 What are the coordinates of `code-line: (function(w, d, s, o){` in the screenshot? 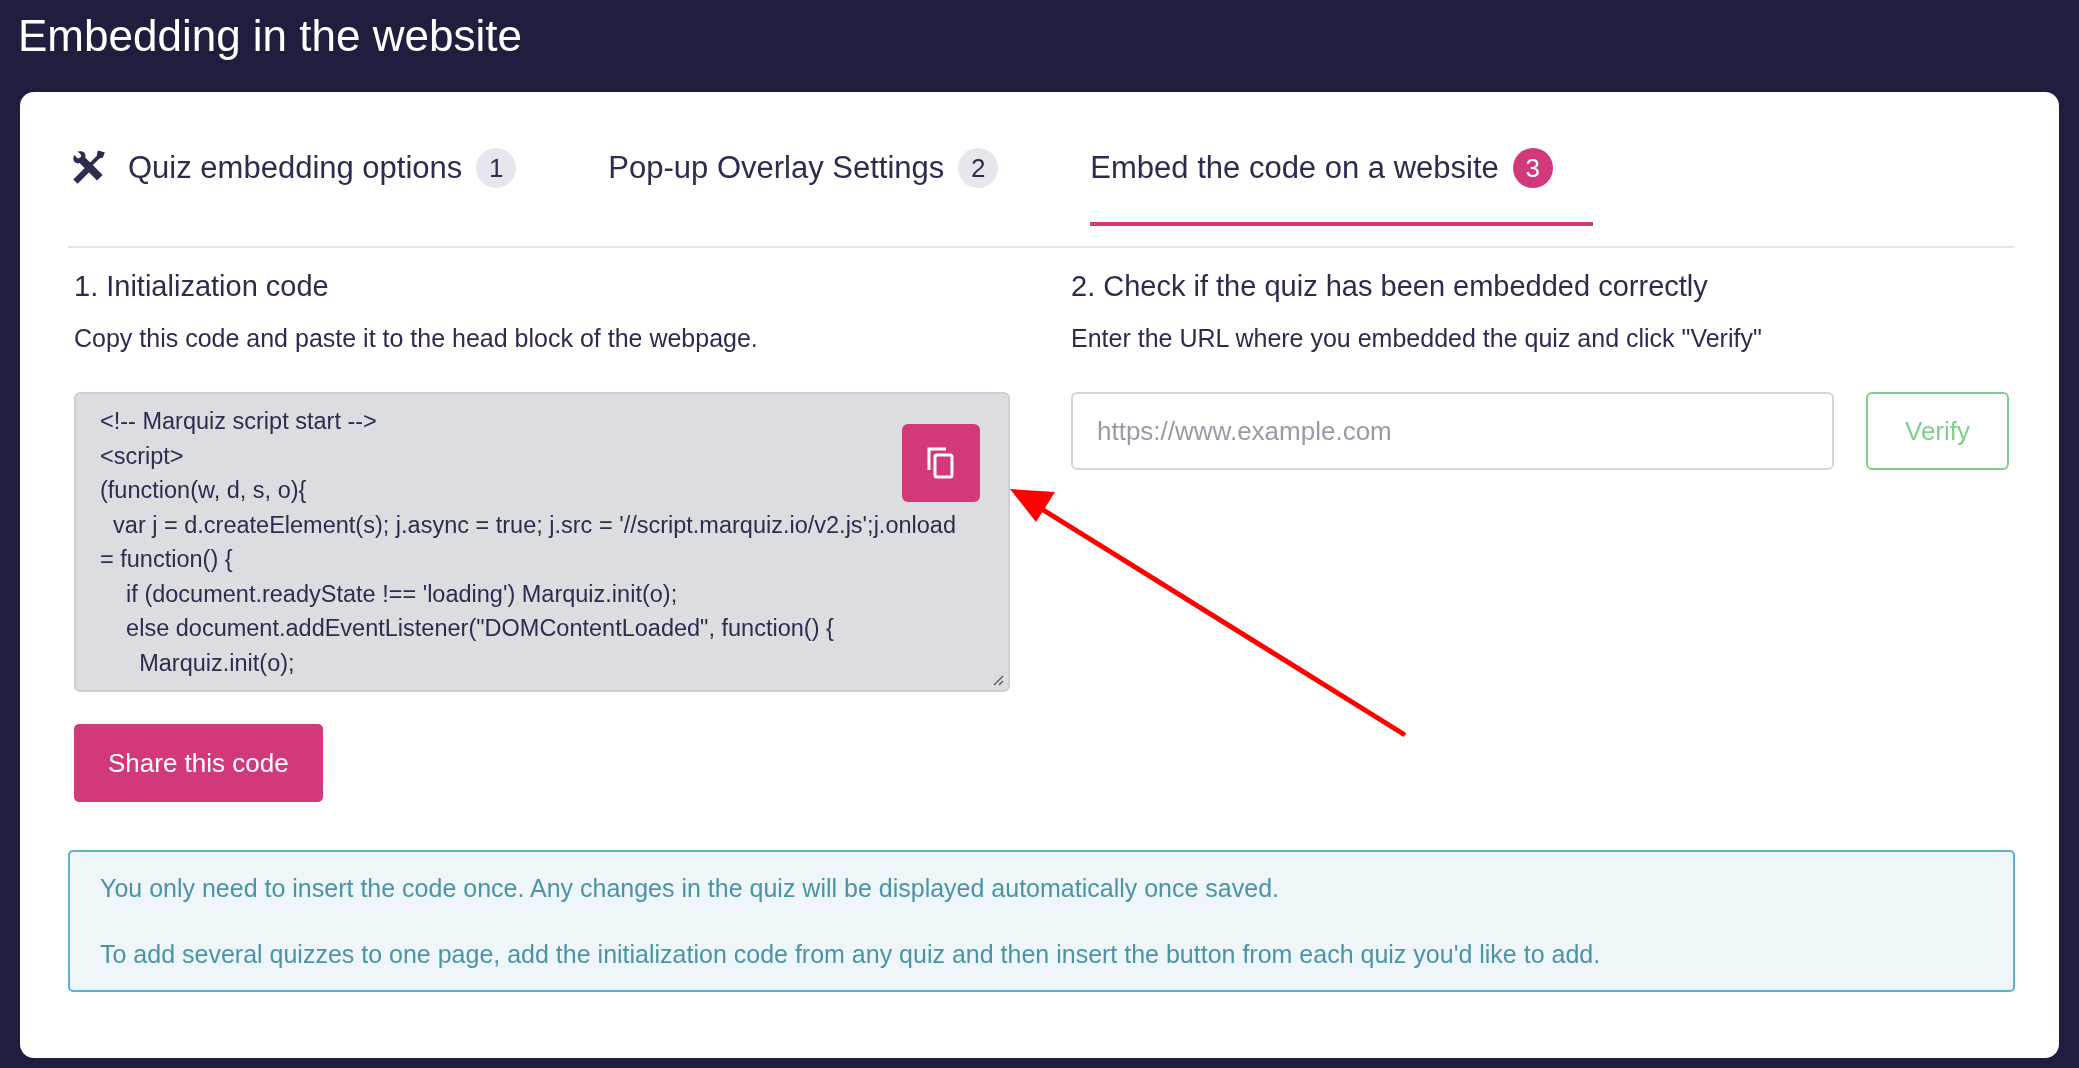 It's located at (203, 490).